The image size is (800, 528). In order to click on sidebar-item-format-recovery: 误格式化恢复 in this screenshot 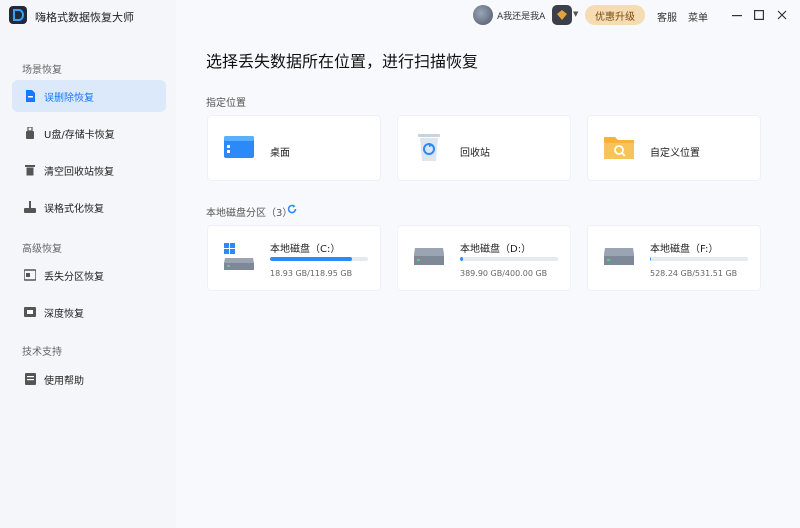, I will do `click(89, 207)`.